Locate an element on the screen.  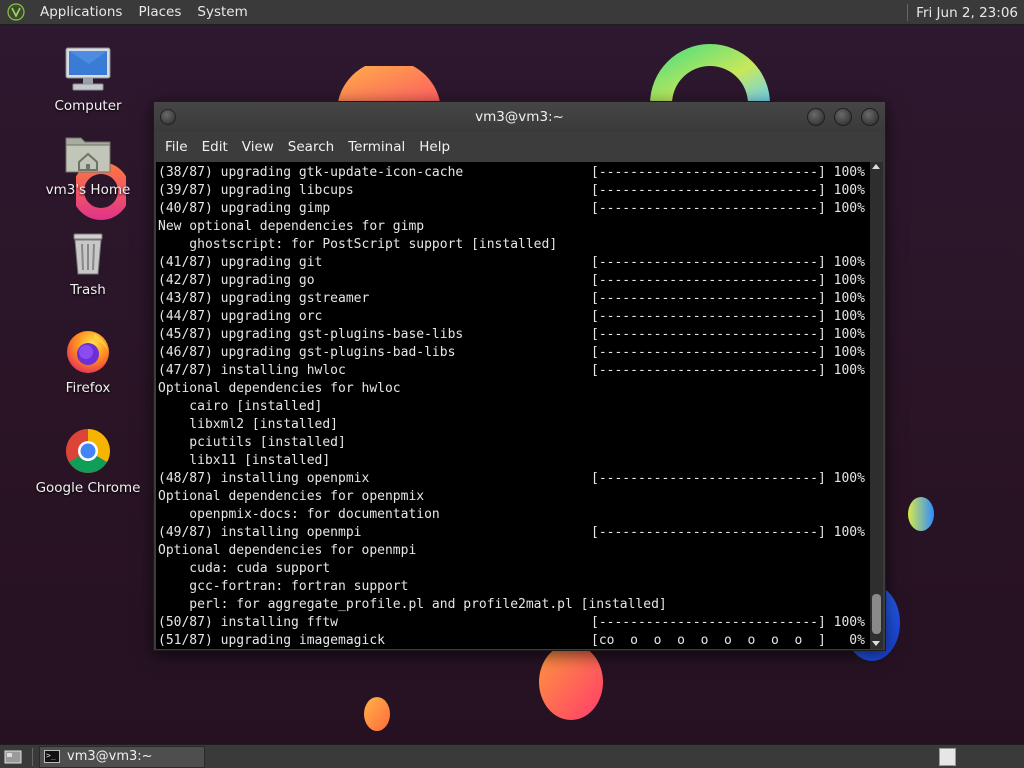
terminal-line: (41/87) upgrading git is located at coordinates (240, 262).